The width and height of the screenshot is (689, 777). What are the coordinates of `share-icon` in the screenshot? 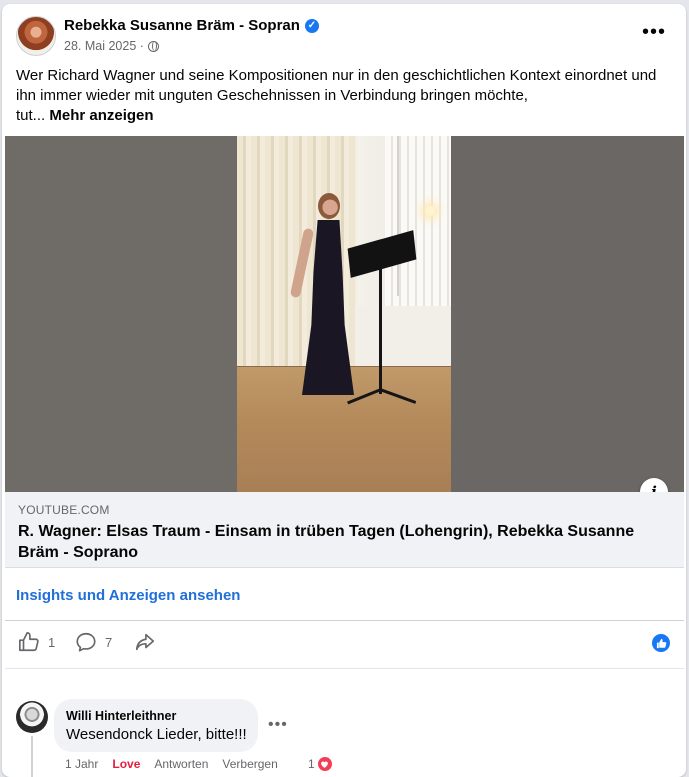 It's located at (145, 642).